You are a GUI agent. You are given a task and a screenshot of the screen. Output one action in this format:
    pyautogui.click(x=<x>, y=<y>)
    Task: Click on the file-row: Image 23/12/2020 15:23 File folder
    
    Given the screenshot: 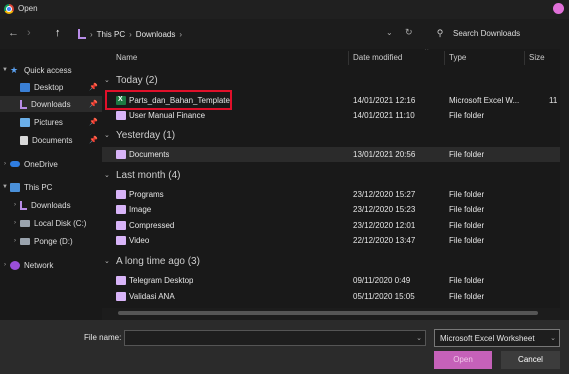 What is the action you would take?
    pyautogui.click(x=334, y=209)
    